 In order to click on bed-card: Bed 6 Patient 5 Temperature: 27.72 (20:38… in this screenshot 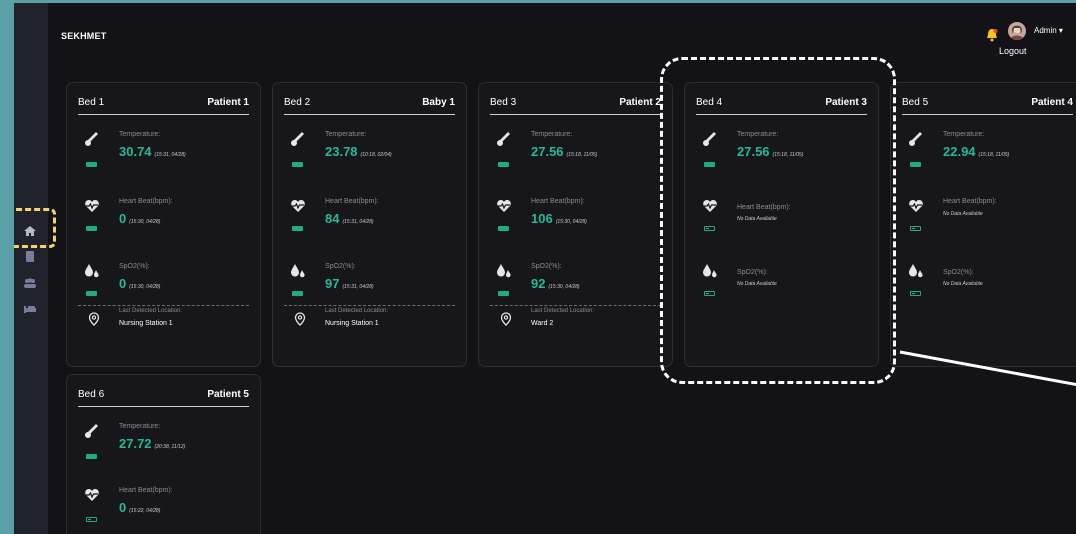, I will do `click(163, 454)`.